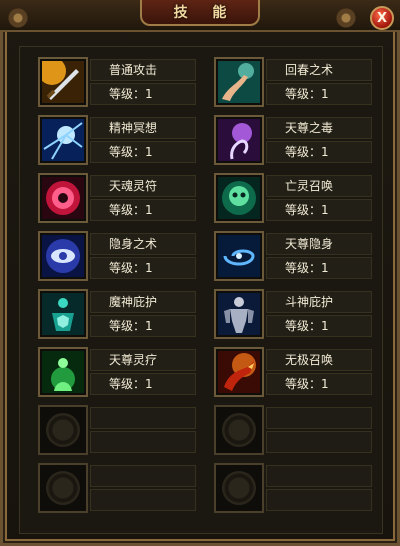 The image size is (400, 546). What do you see at coordinates (143, 302) in the screenshot?
I see `skill-name: 魔神庇护` at bounding box center [143, 302].